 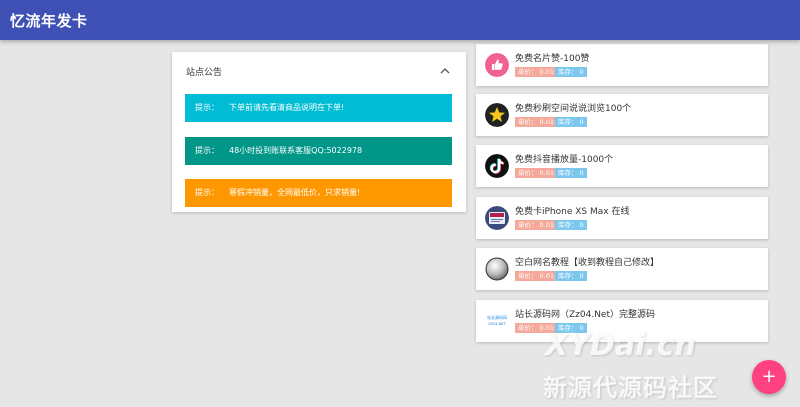 I want to click on product-name: 免费名片赞-100赞, so click(x=552, y=59).